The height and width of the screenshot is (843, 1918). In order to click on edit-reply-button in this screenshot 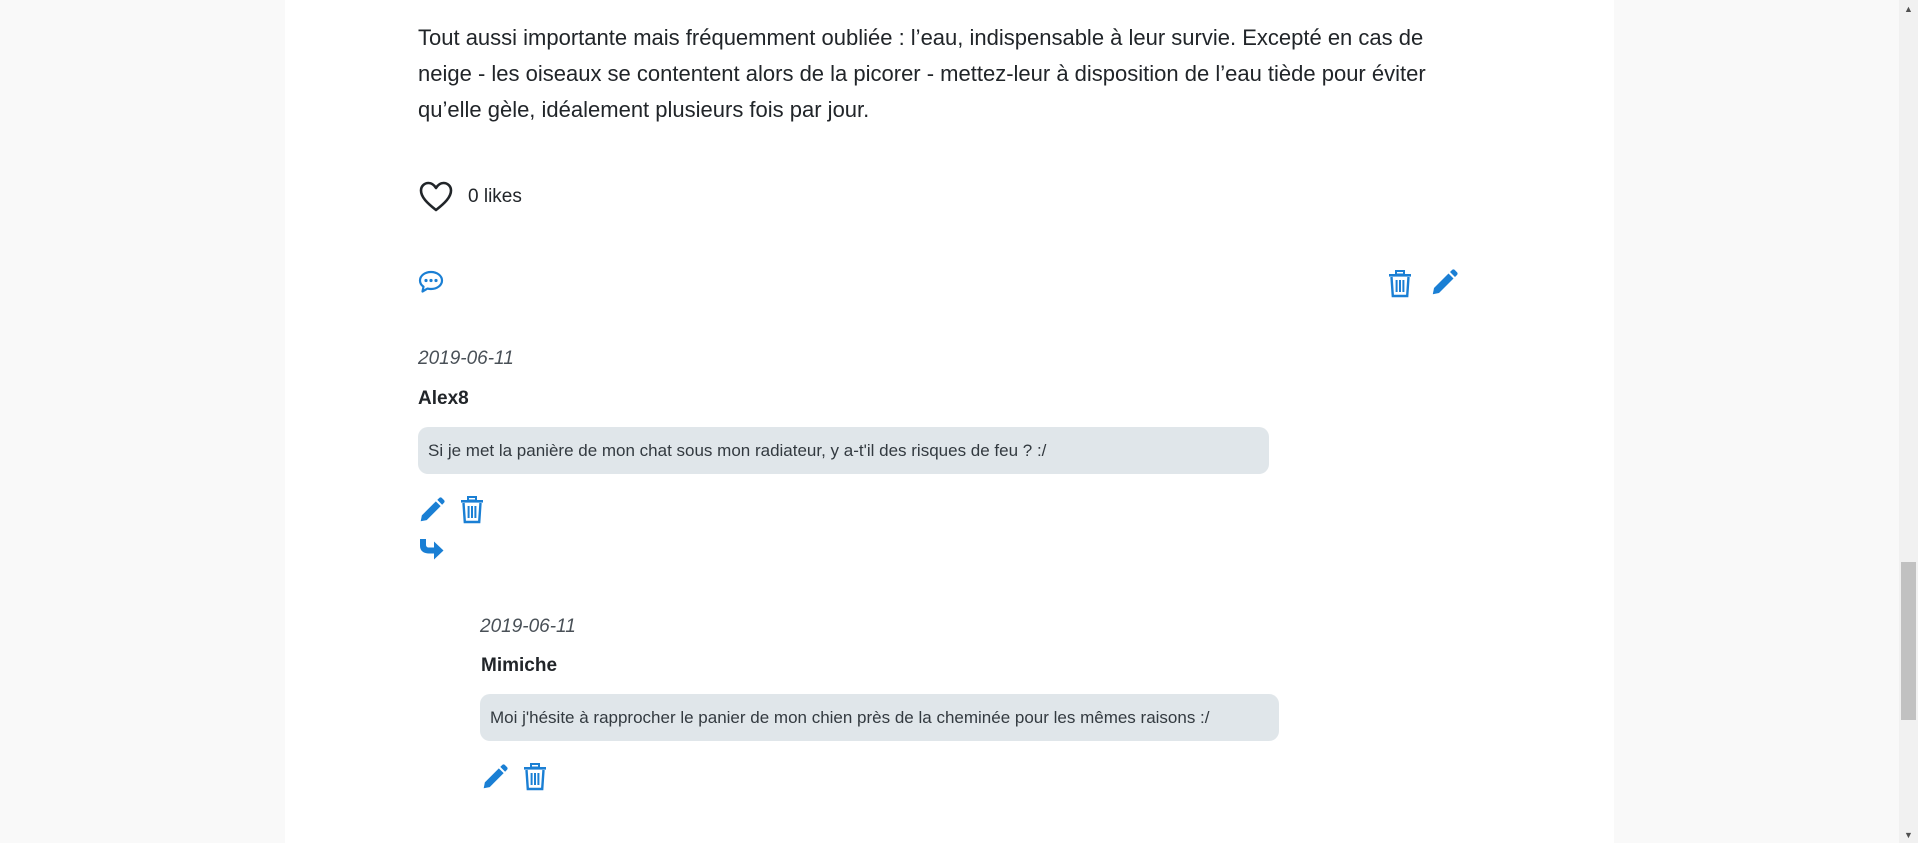, I will do `click(494, 777)`.